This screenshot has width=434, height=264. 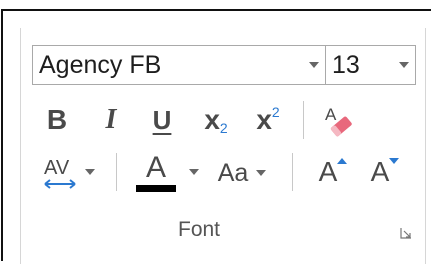 What do you see at coordinates (394, 161) in the screenshot?
I see `caret-down-icon` at bounding box center [394, 161].